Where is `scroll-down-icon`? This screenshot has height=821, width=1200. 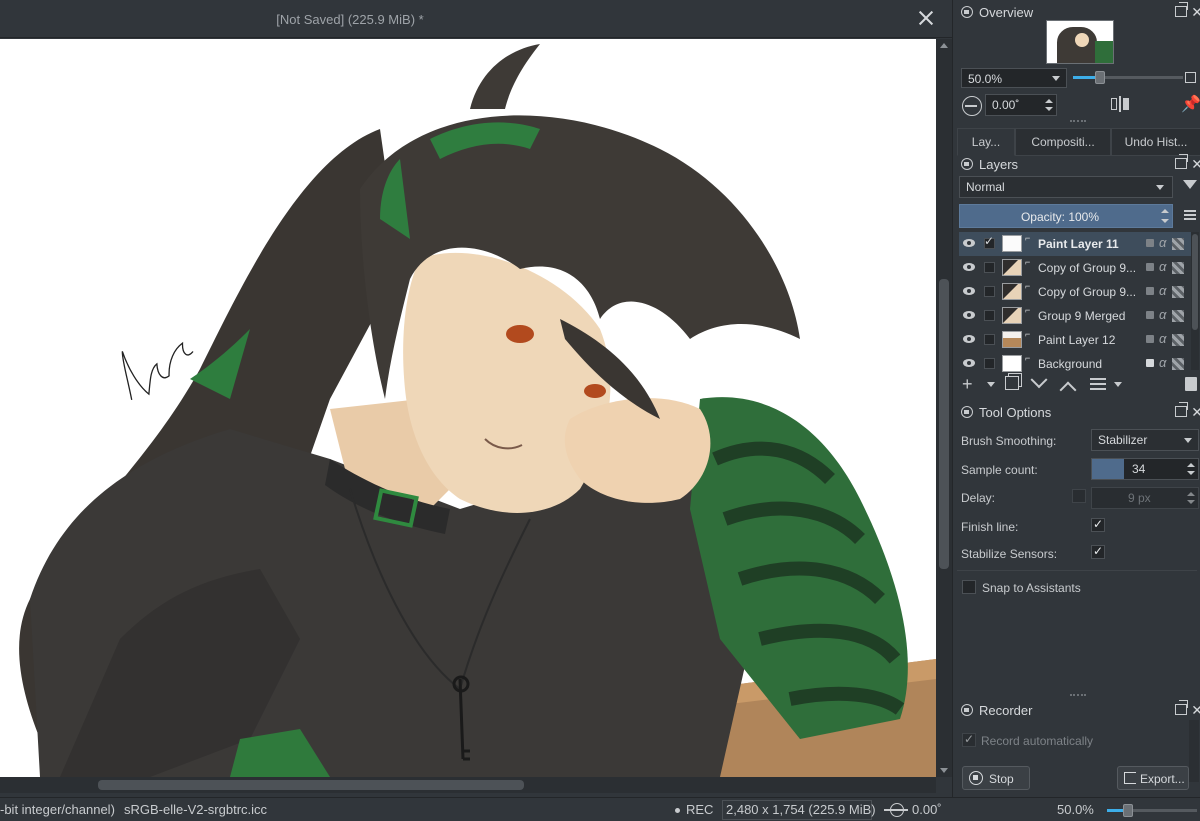 scroll-down-icon is located at coordinates (944, 770).